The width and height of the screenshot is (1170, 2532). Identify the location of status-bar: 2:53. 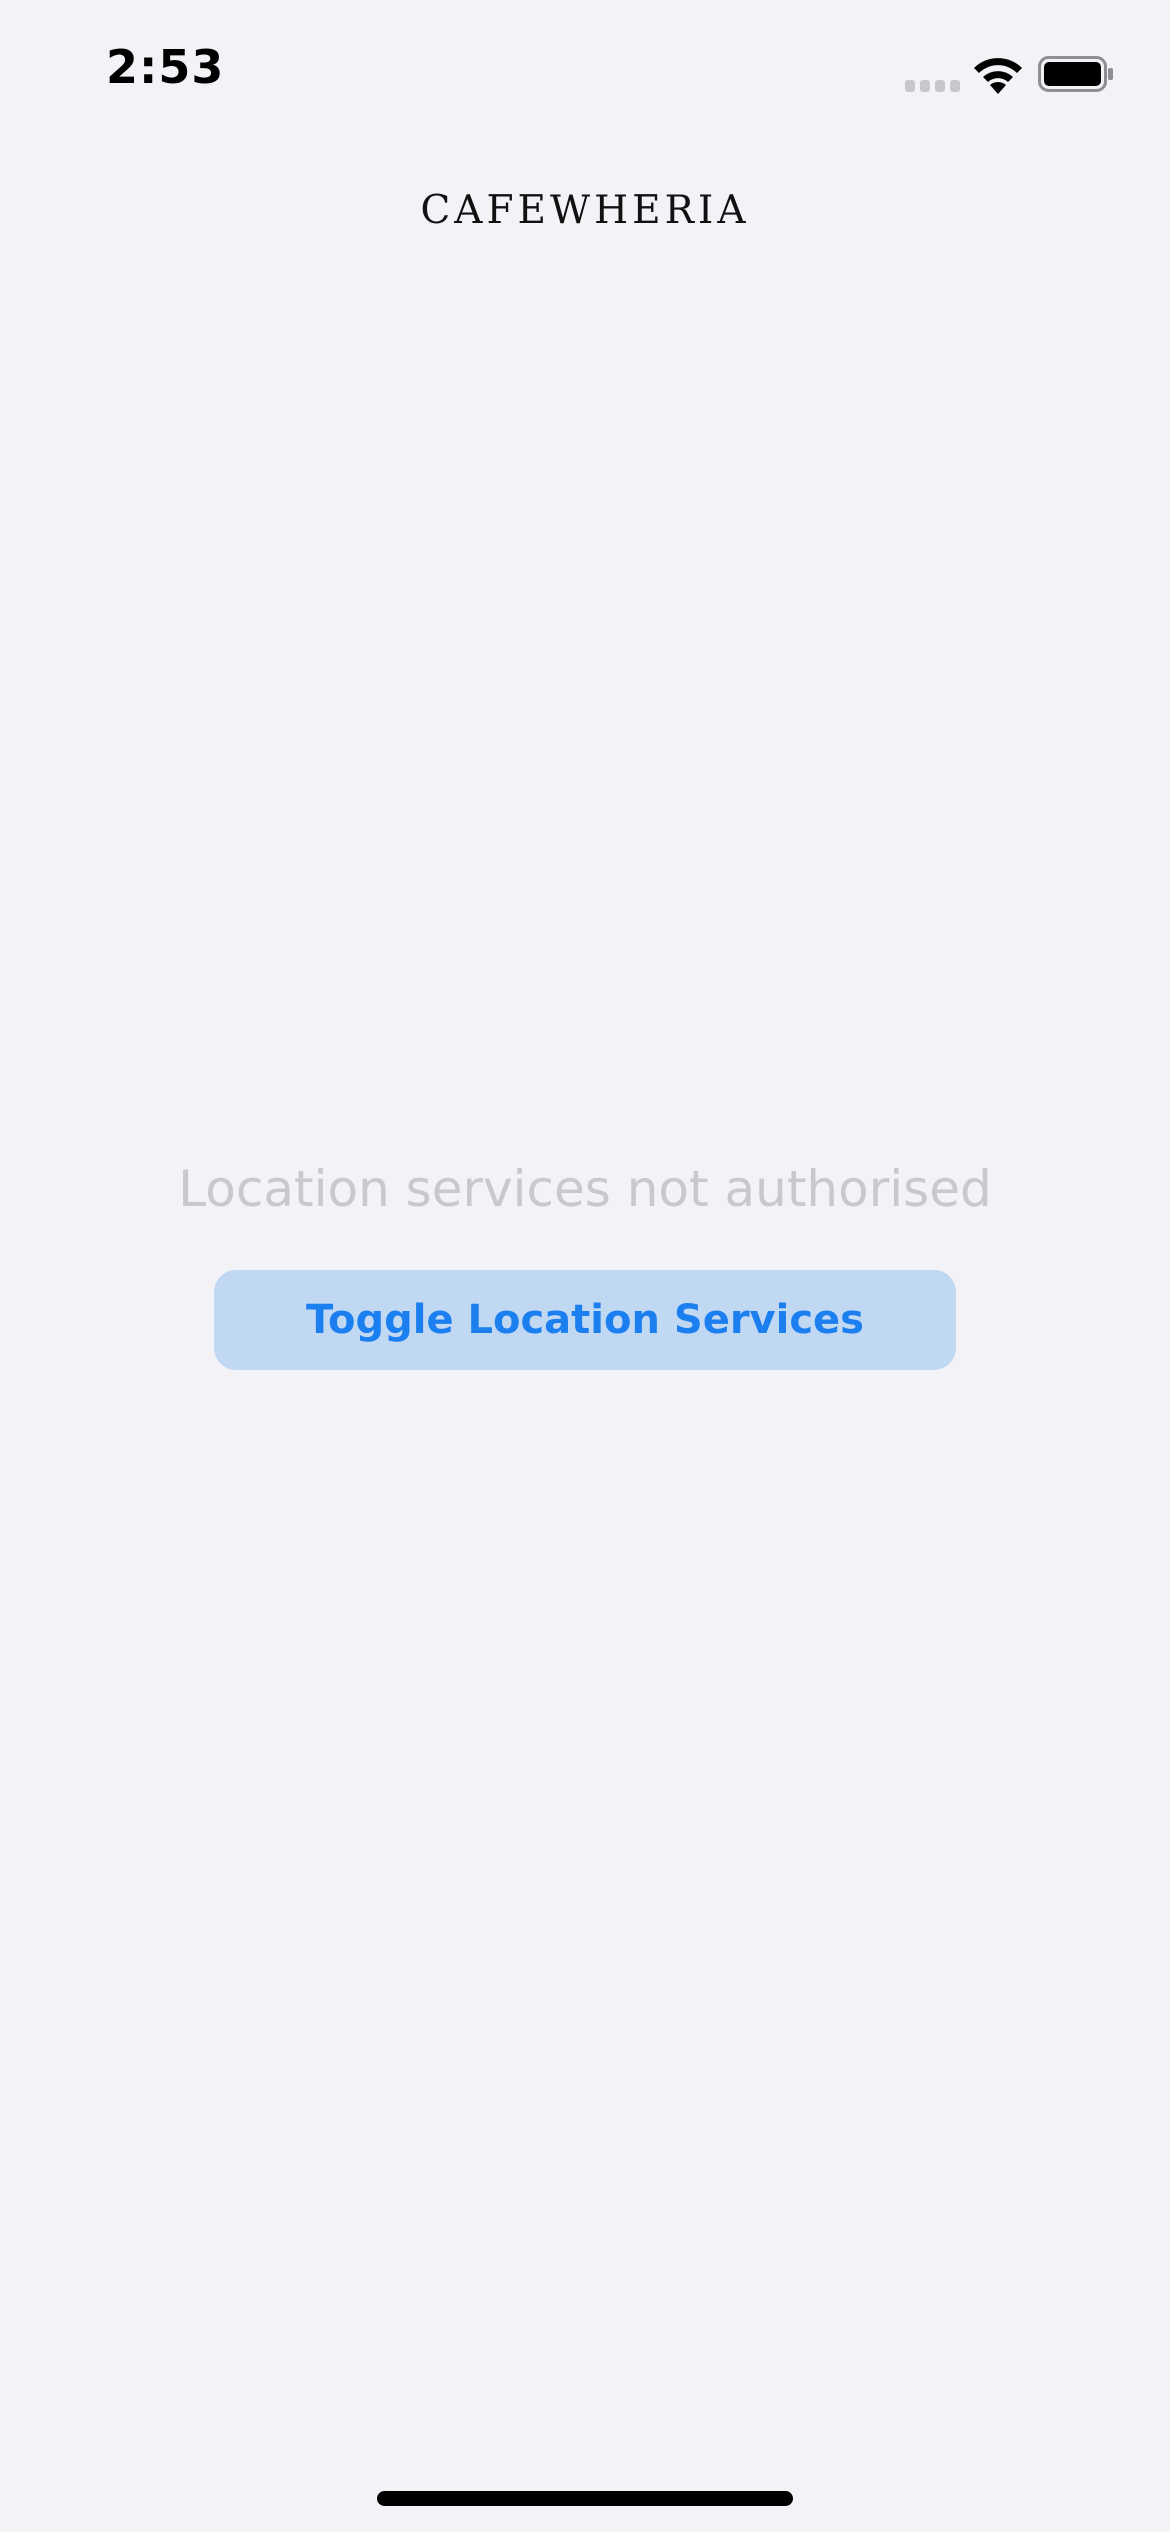
(585, 75).